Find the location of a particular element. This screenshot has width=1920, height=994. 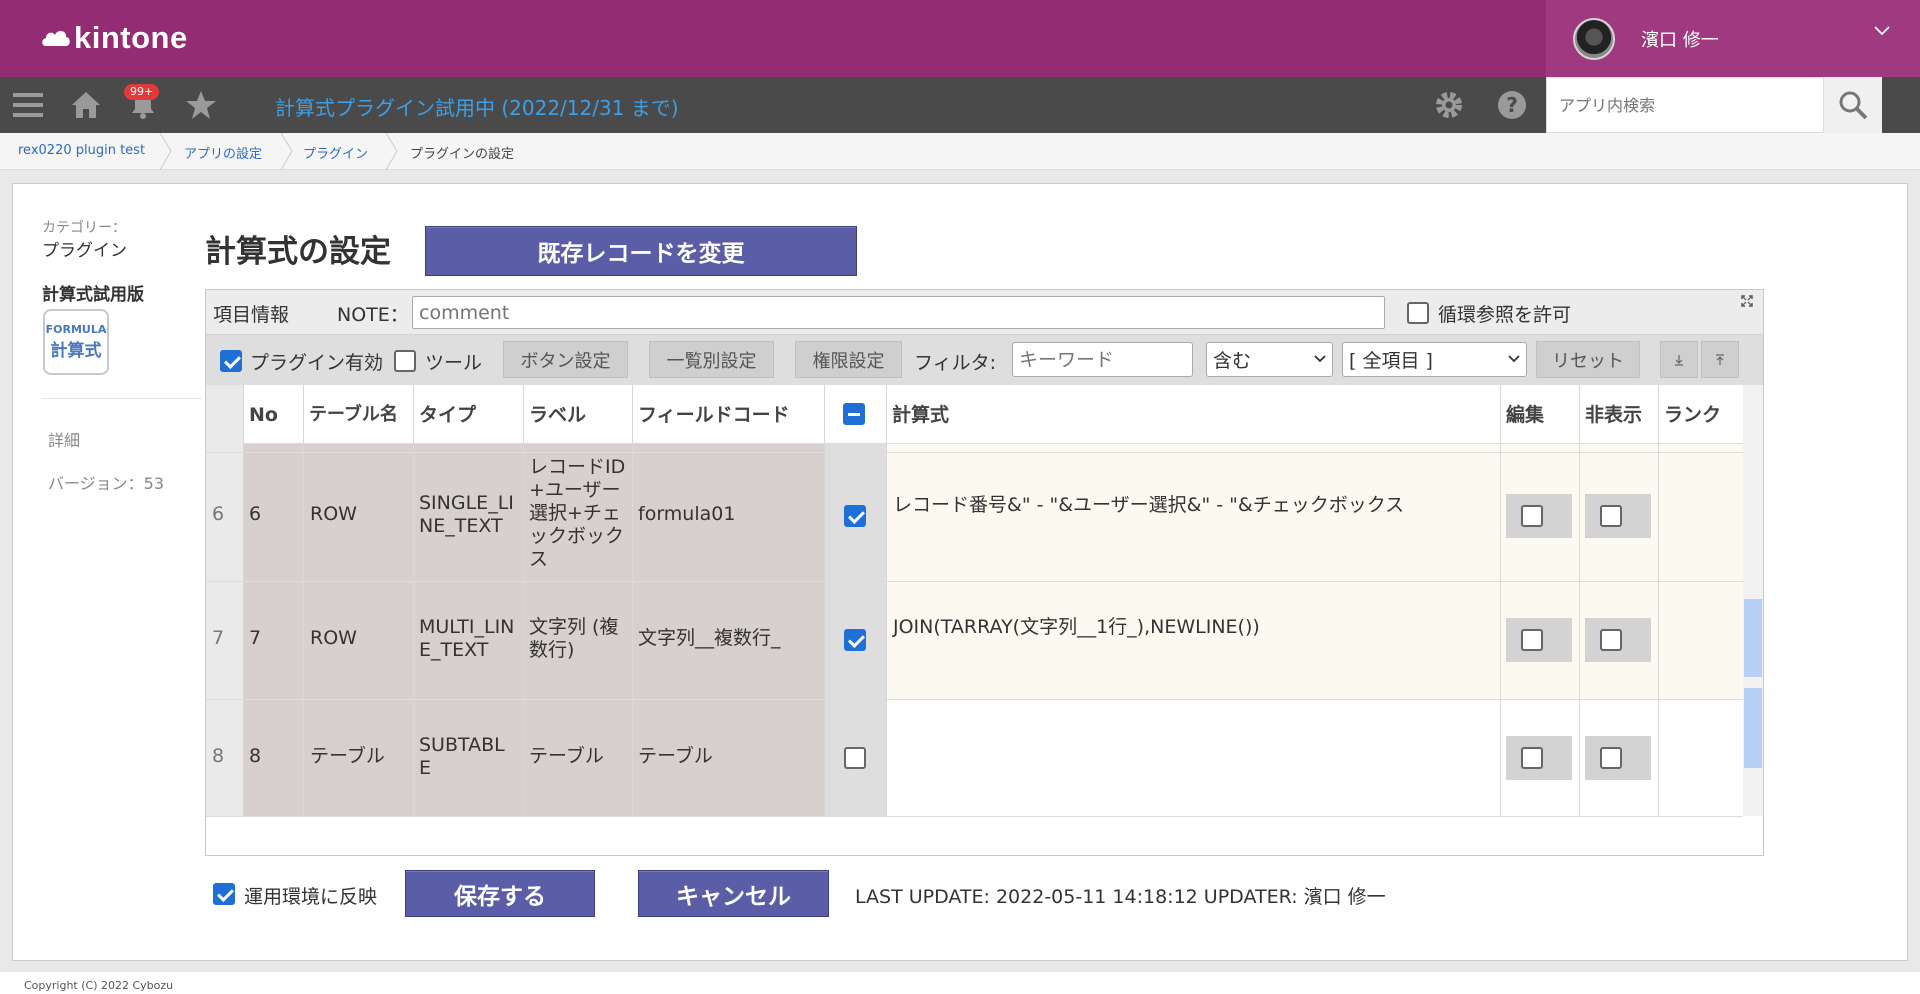

note-label: NOTE： is located at coordinates (373, 315).